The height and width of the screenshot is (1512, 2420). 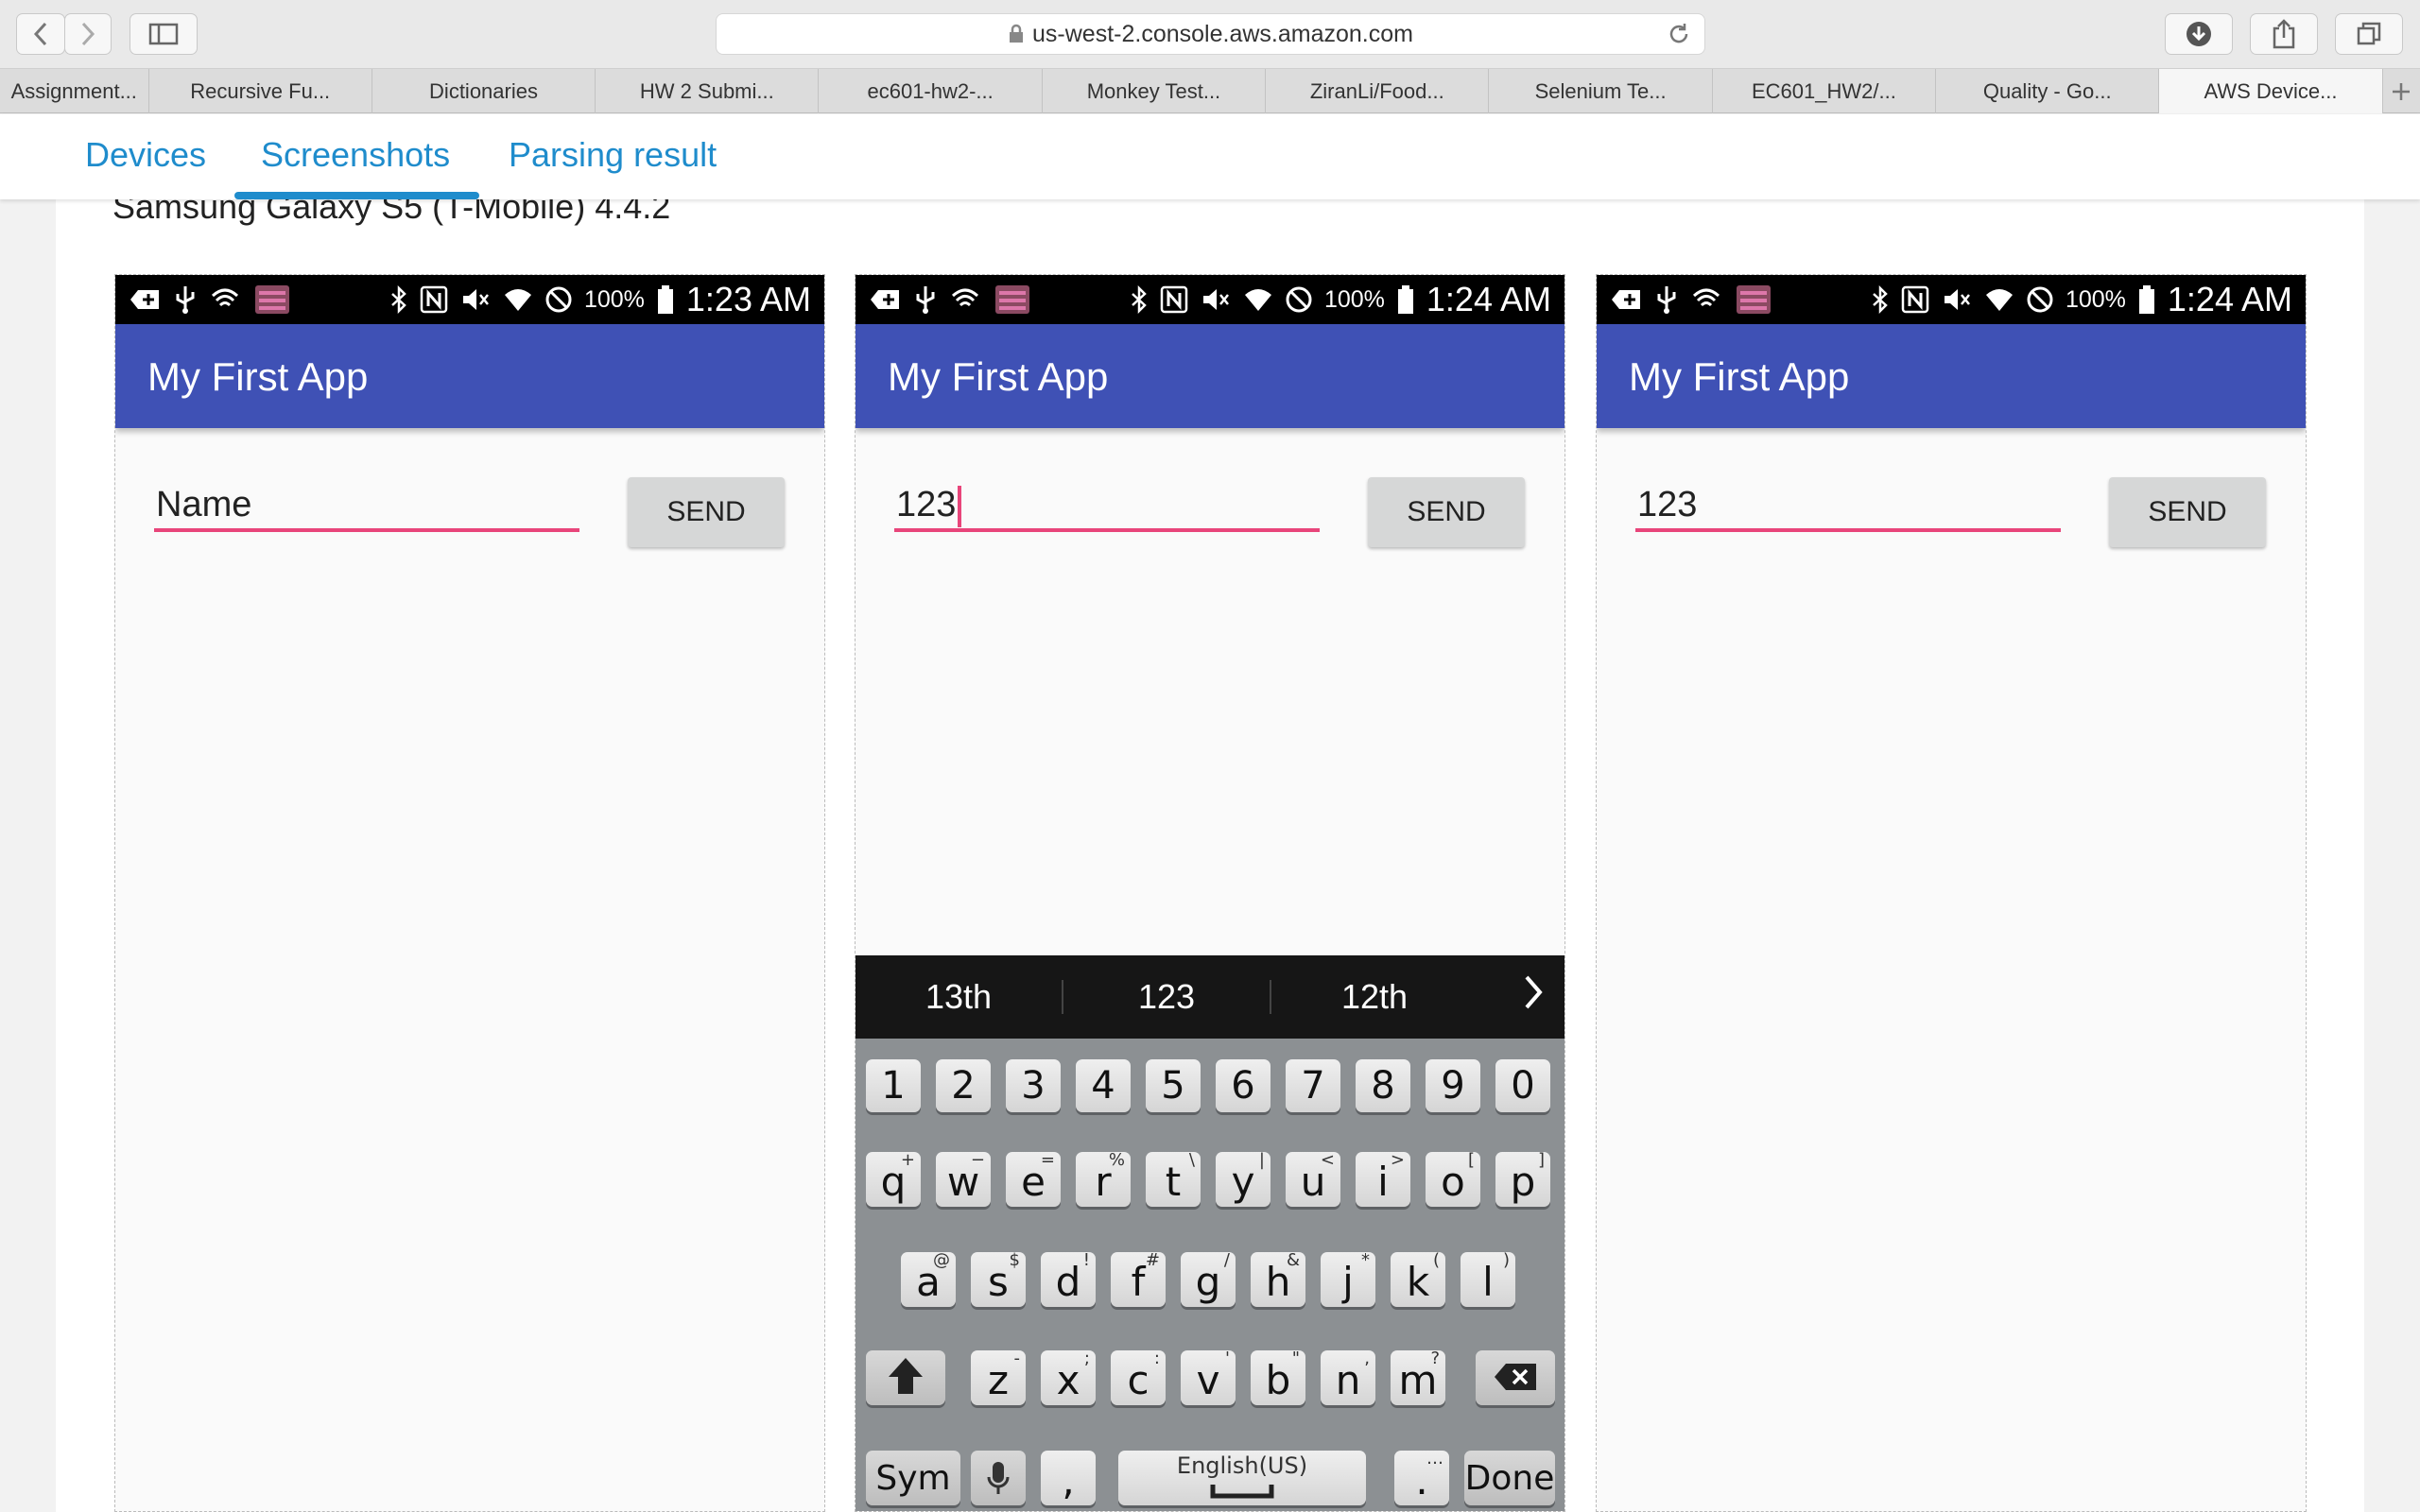 What do you see at coordinates (1139, 1278) in the screenshot?
I see `key-f: f #` at bounding box center [1139, 1278].